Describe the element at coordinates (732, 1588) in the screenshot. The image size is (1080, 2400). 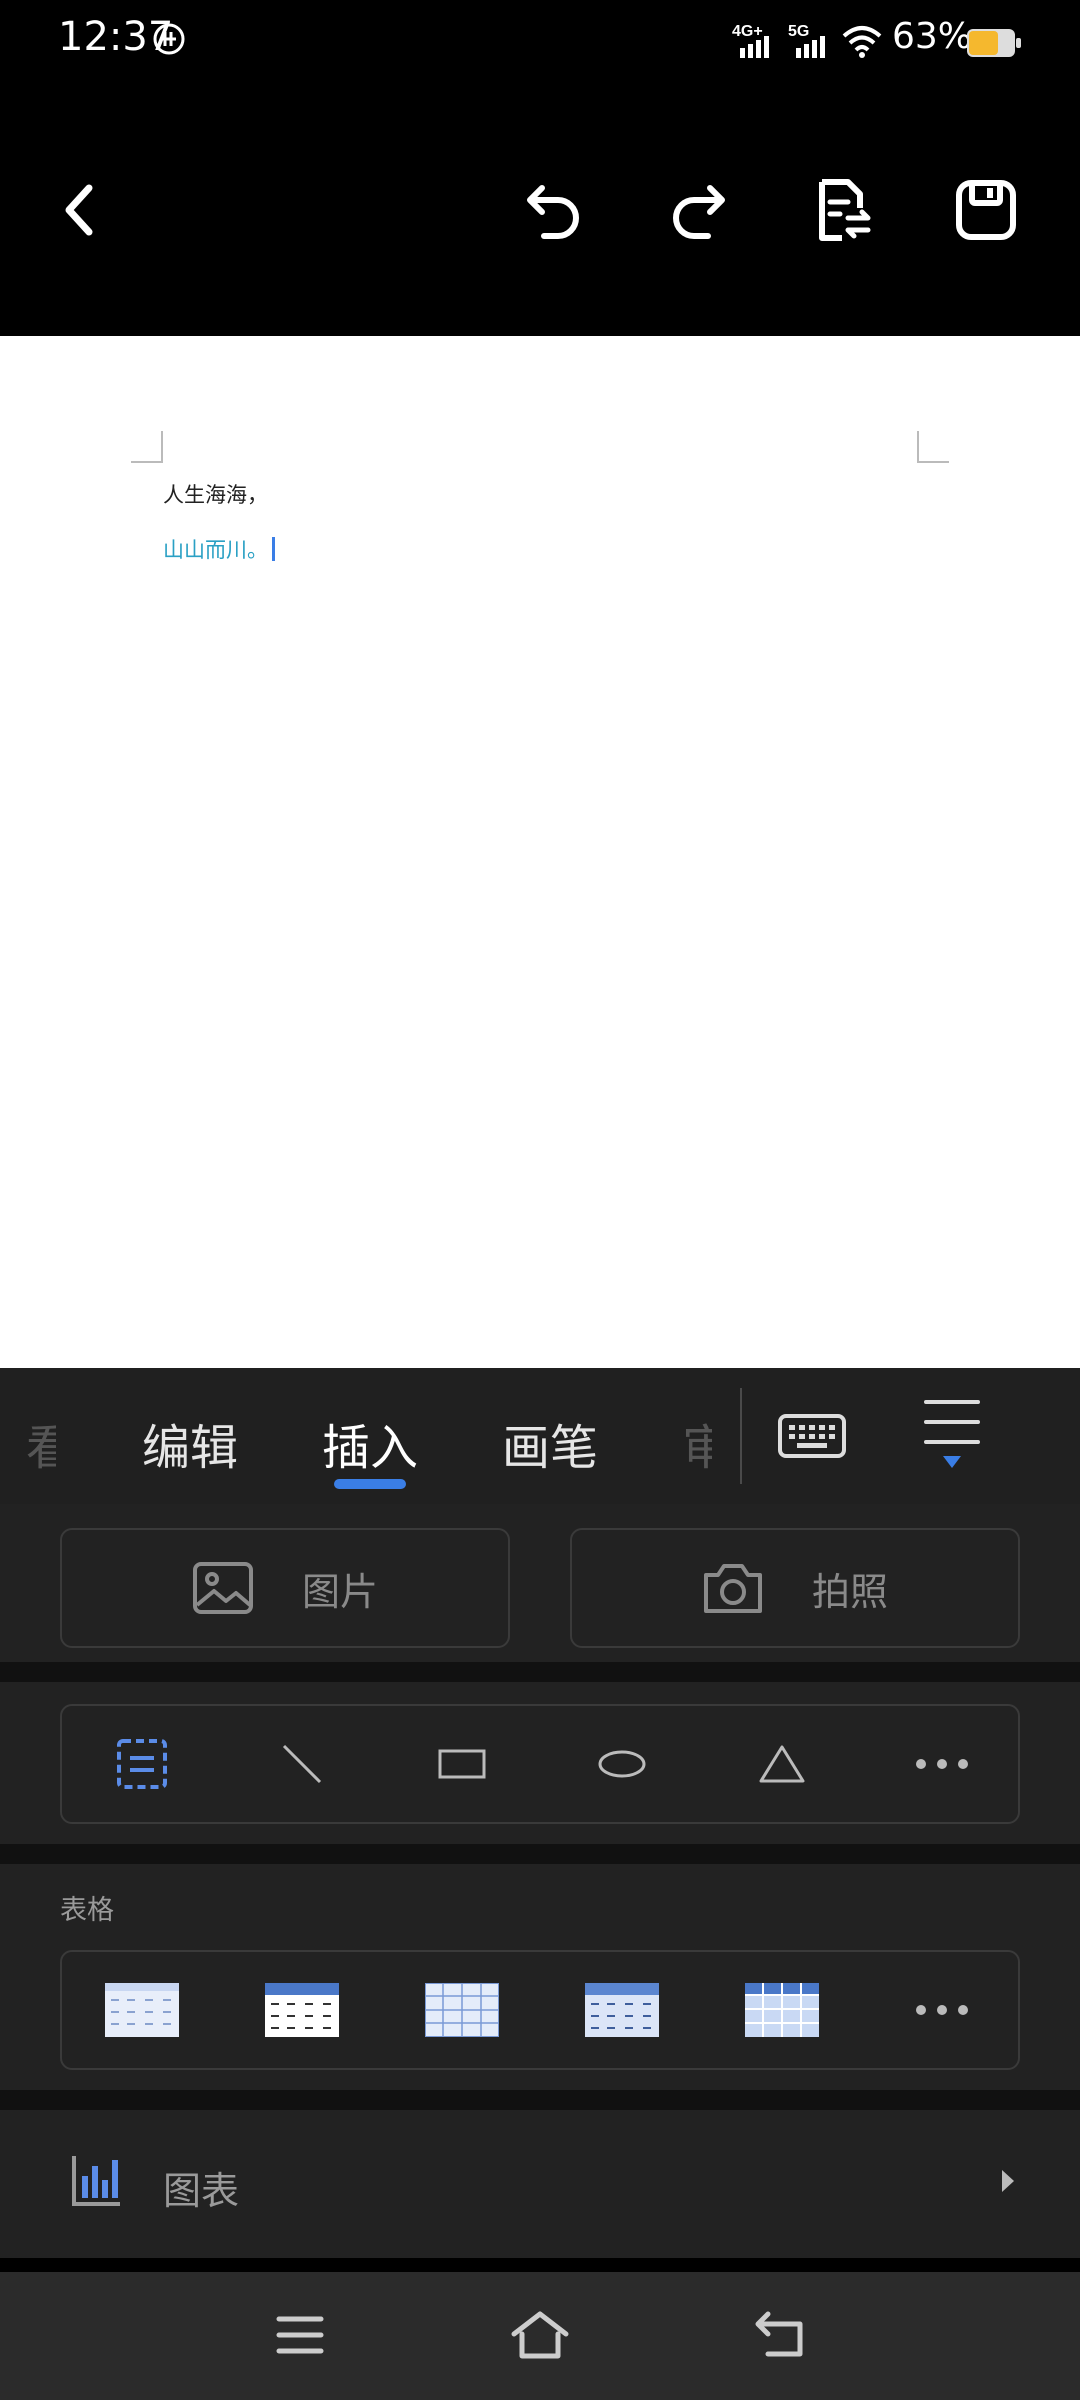
I see `camera-icon` at that location.